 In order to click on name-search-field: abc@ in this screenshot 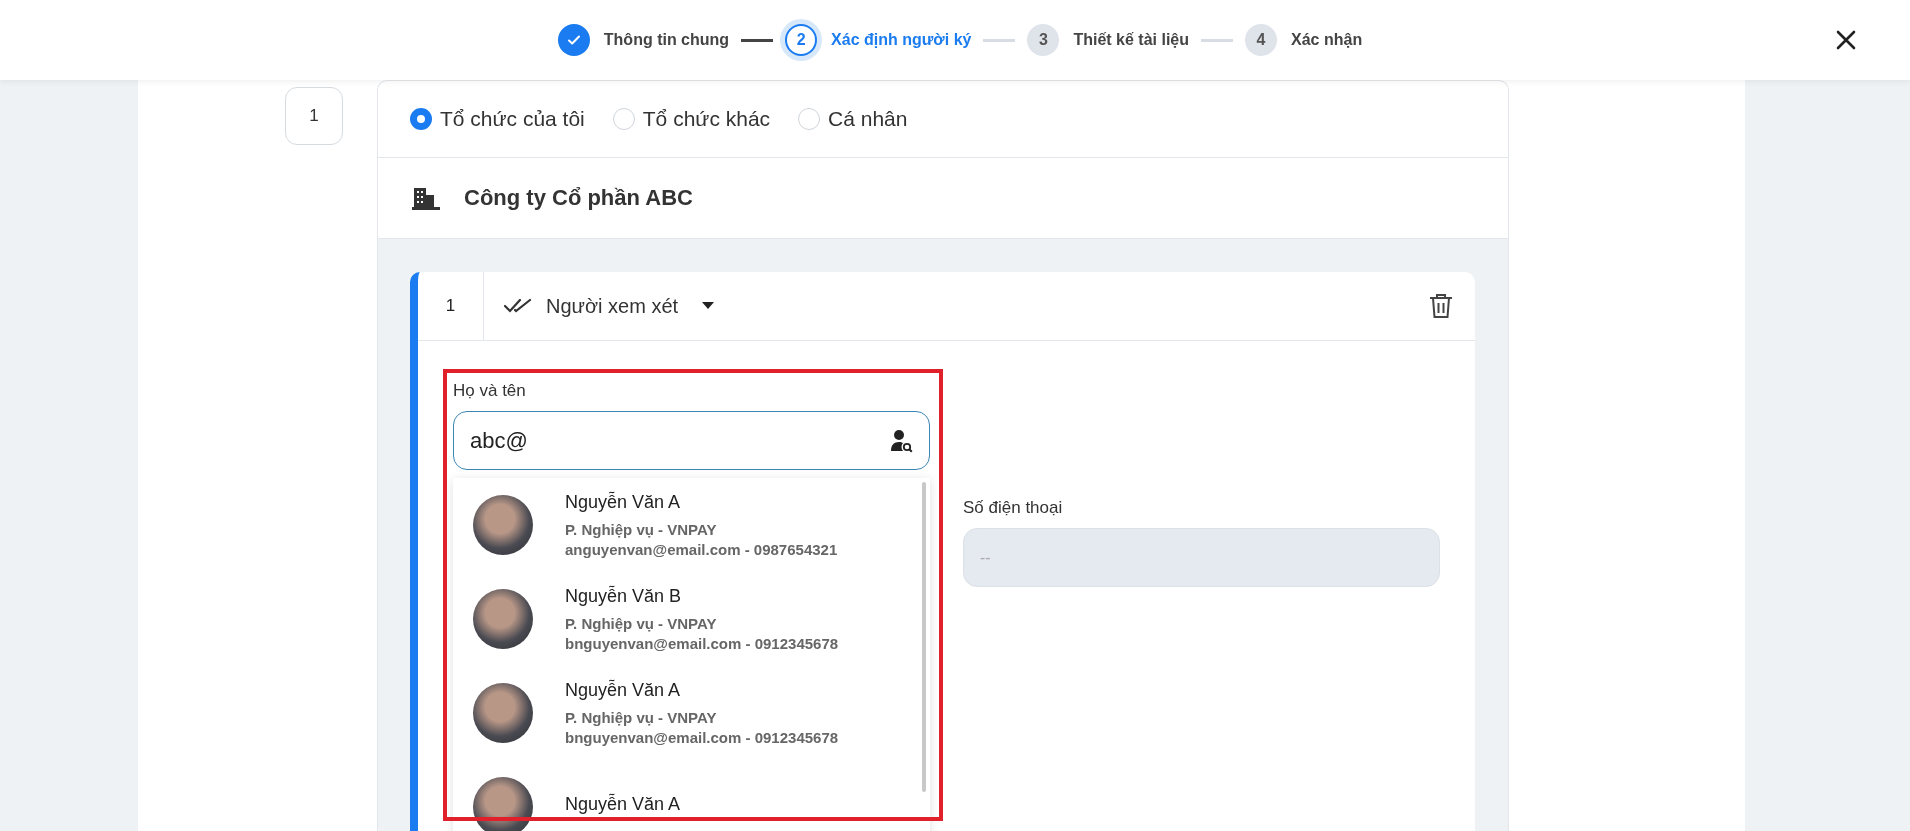, I will do `click(691, 440)`.